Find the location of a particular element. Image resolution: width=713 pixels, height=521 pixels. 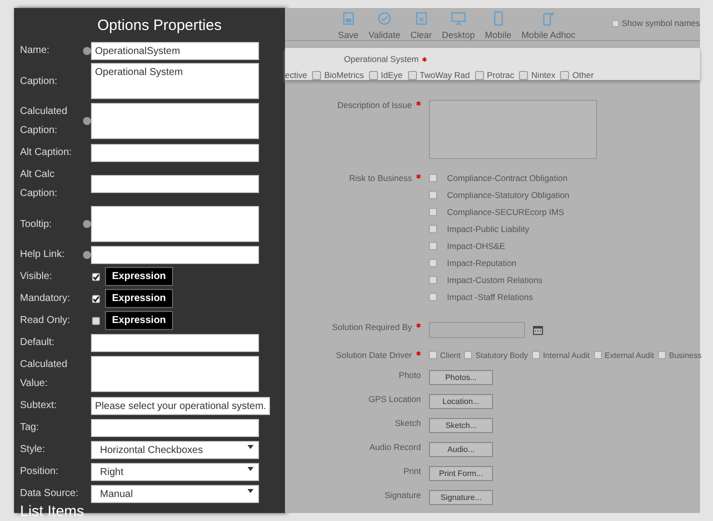

field-label: Read Only: is located at coordinates (45, 321).